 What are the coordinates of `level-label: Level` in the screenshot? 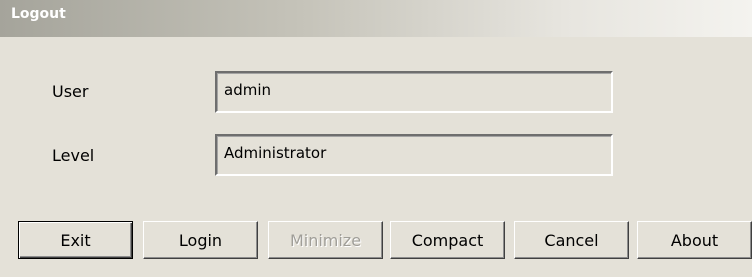 It's located at (73, 155).